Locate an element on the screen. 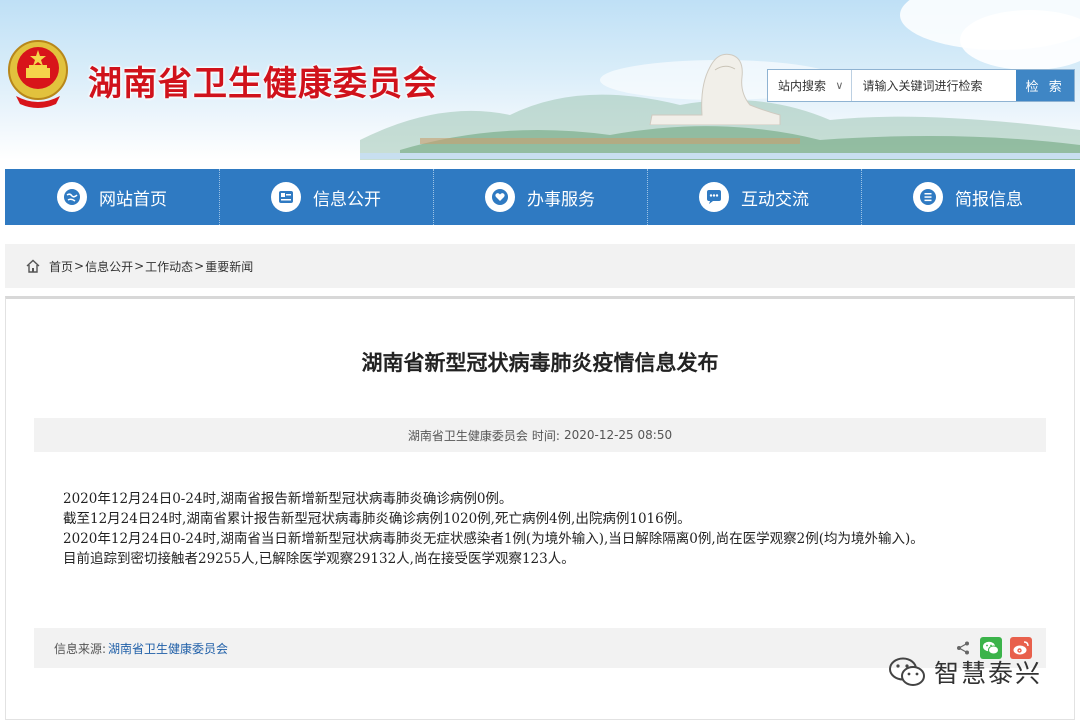 This screenshot has height=720, width=1080. chat-icon is located at coordinates (714, 197).